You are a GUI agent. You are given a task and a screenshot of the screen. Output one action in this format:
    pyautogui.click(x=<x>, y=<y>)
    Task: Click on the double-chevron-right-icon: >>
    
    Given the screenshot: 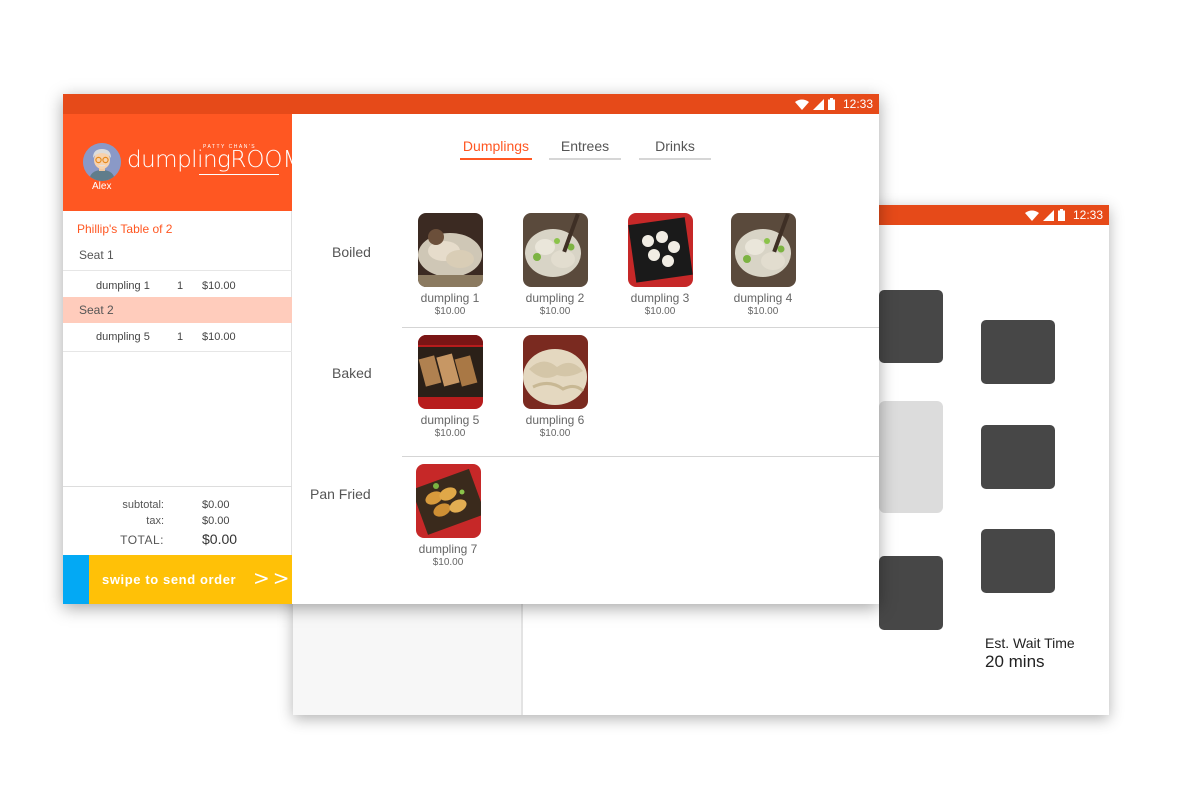 What is the action you would take?
    pyautogui.click(x=273, y=578)
    